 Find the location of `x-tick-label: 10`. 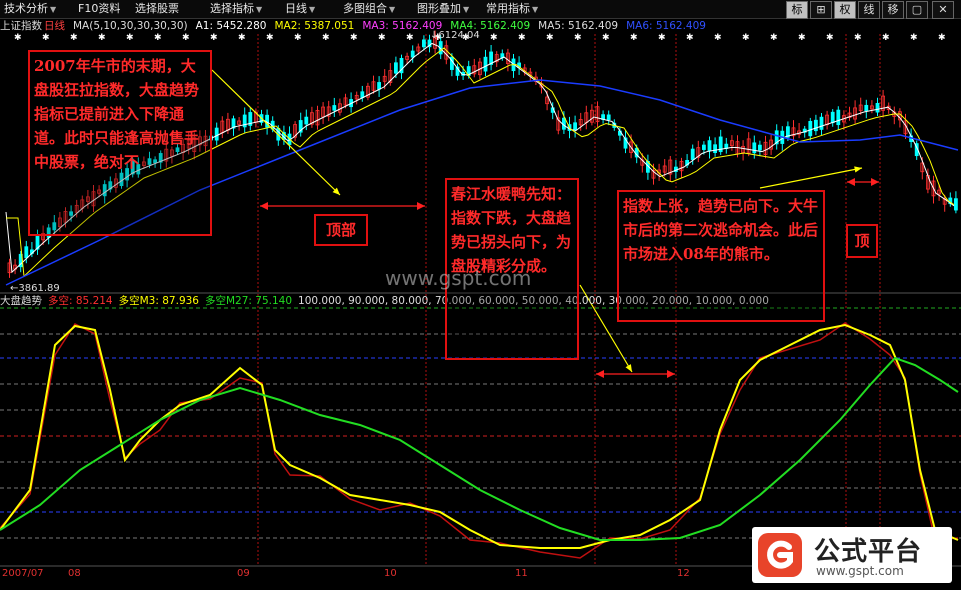

x-tick-label: 10 is located at coordinates (390, 573).